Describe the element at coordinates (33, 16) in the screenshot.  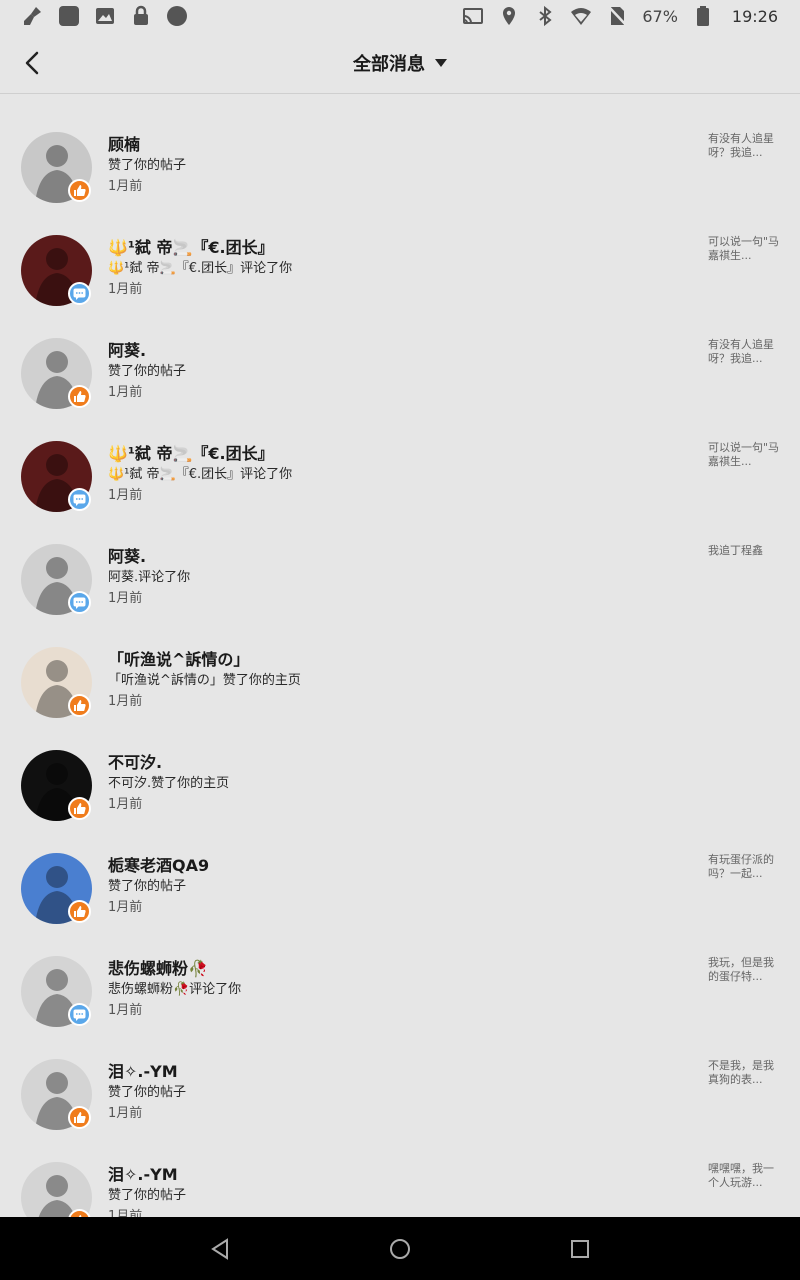
I see `broom-icon` at that location.